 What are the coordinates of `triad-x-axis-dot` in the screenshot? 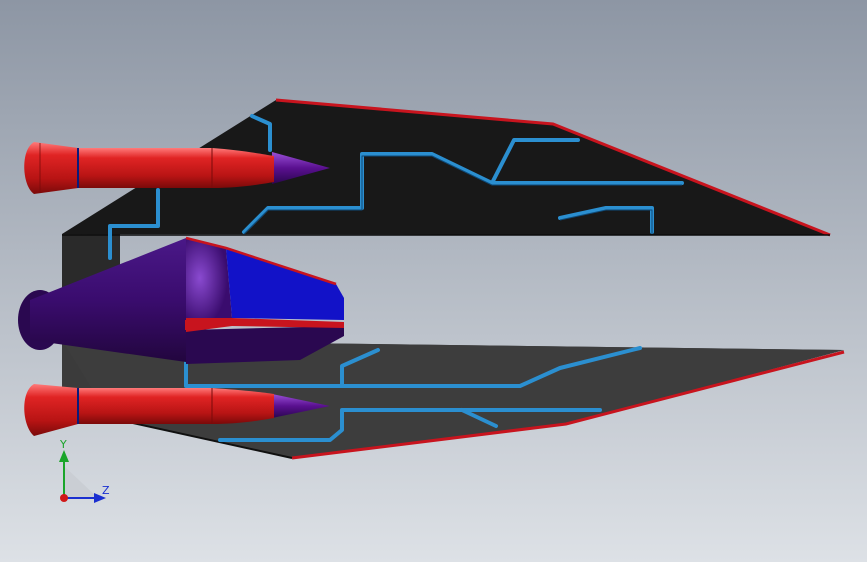 It's located at (64, 498).